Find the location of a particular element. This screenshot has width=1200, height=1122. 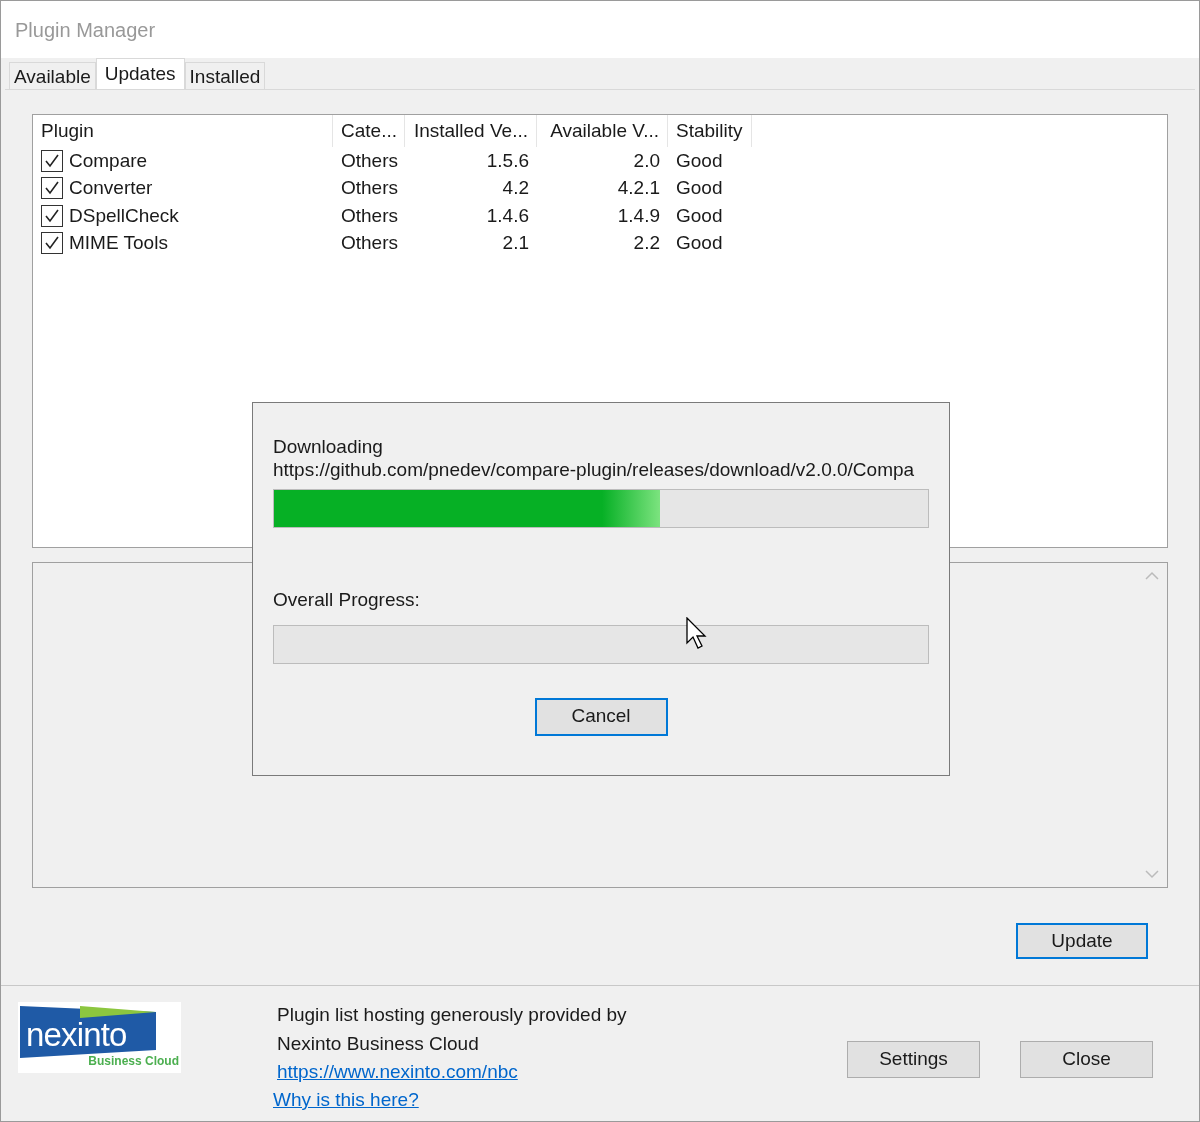

tab: Installed is located at coordinates (225, 75).